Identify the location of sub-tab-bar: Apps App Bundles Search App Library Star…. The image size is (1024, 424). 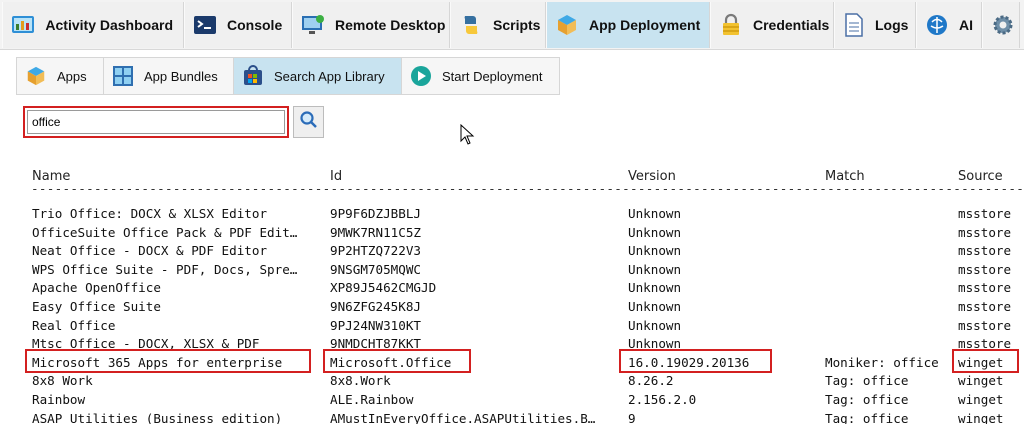
(288, 76).